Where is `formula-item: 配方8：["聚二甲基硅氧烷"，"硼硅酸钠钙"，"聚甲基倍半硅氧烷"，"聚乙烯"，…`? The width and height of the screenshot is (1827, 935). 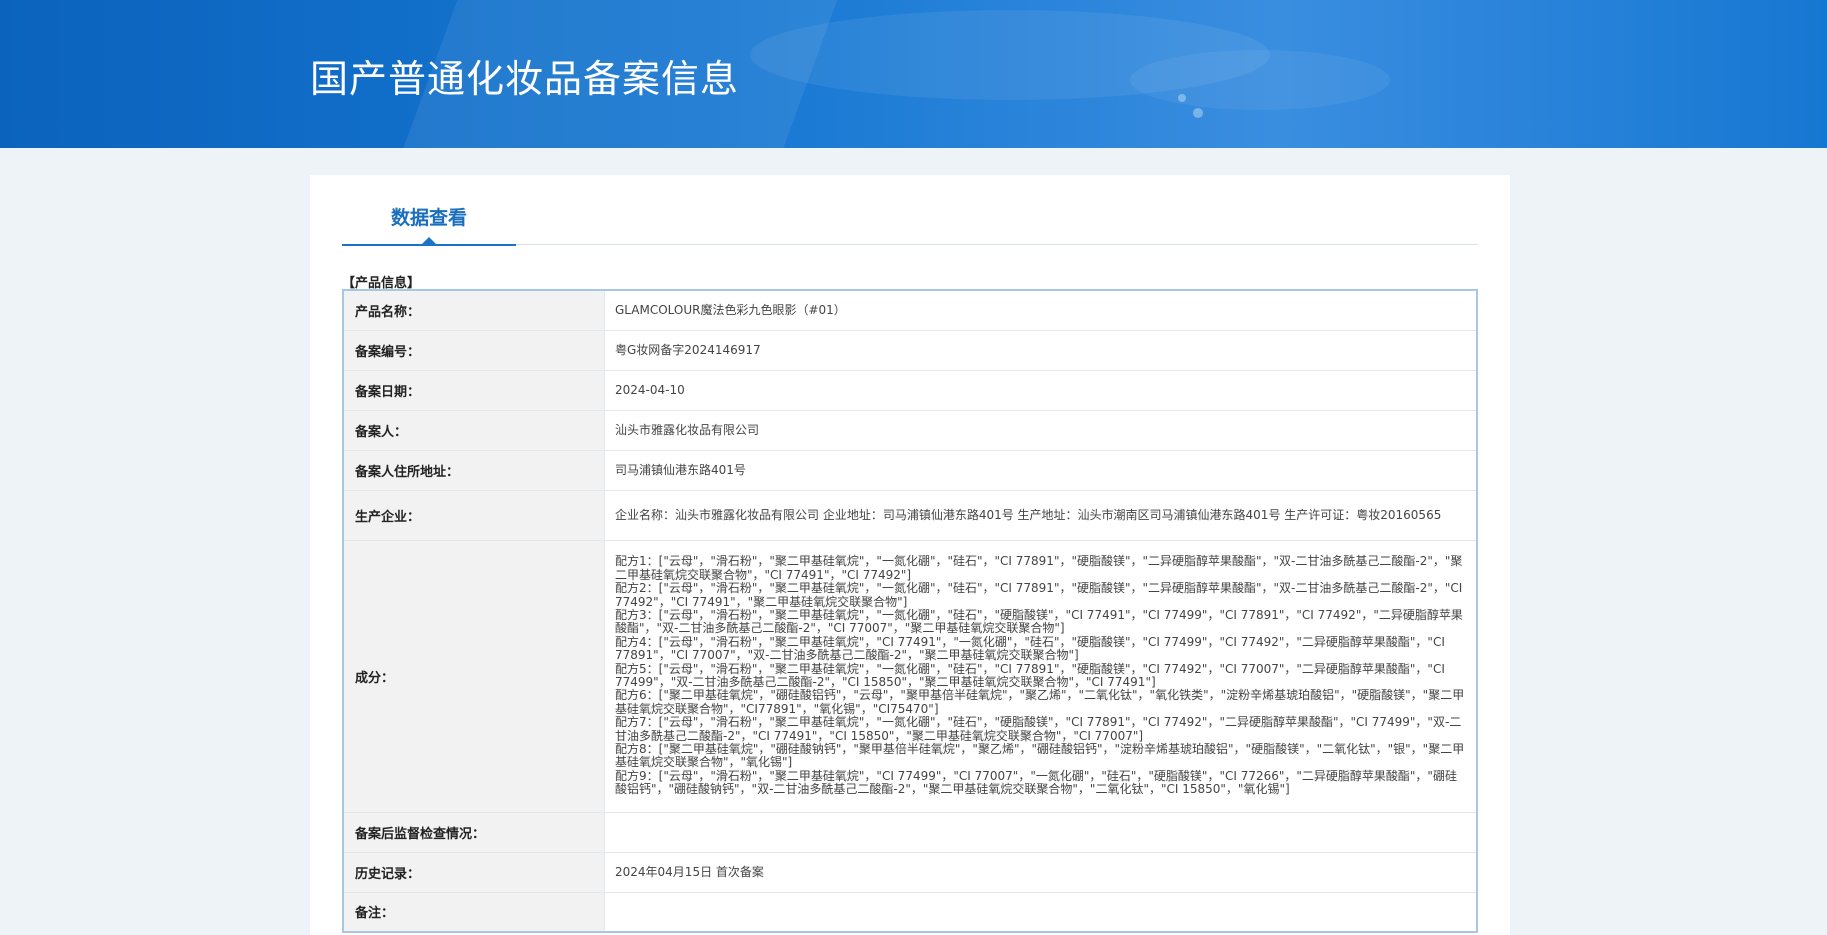 formula-item: 配方8：["聚二甲基硅氧烷"，"硼硅酸钠钙"，"聚甲基倍半硅氧烷"，"聚乙烯"，… is located at coordinates (1040, 756).